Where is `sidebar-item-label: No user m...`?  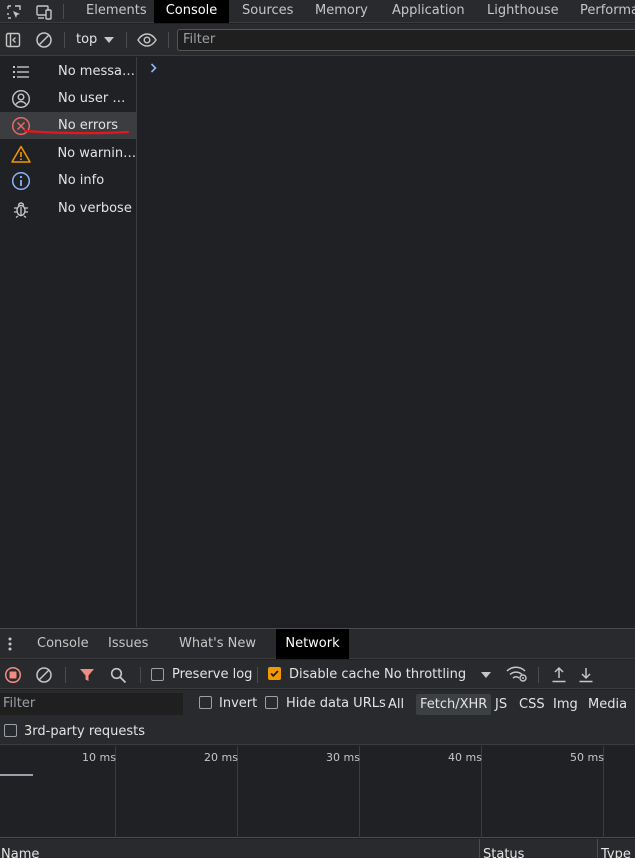 sidebar-item-label: No user m... is located at coordinates (97, 98).